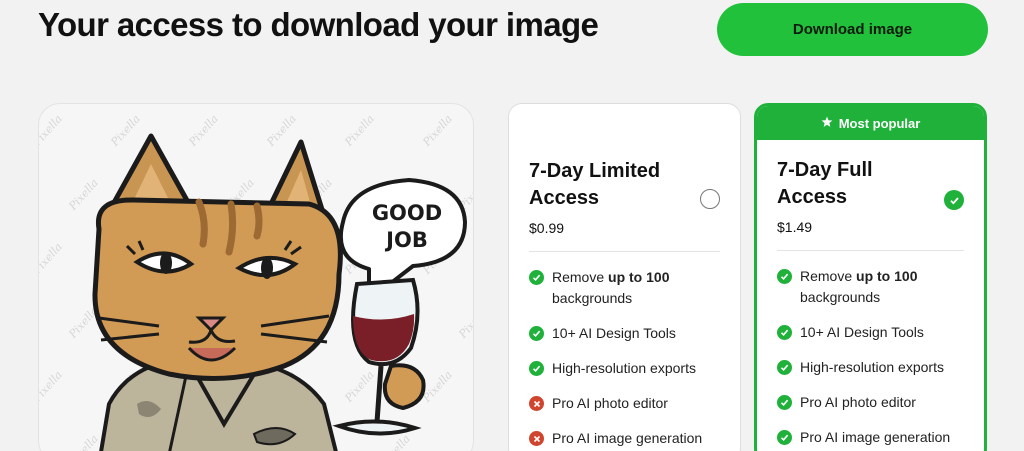 The width and height of the screenshot is (1024, 451). Describe the element at coordinates (852, 29) in the screenshot. I see `download-image-button: Download image` at that location.